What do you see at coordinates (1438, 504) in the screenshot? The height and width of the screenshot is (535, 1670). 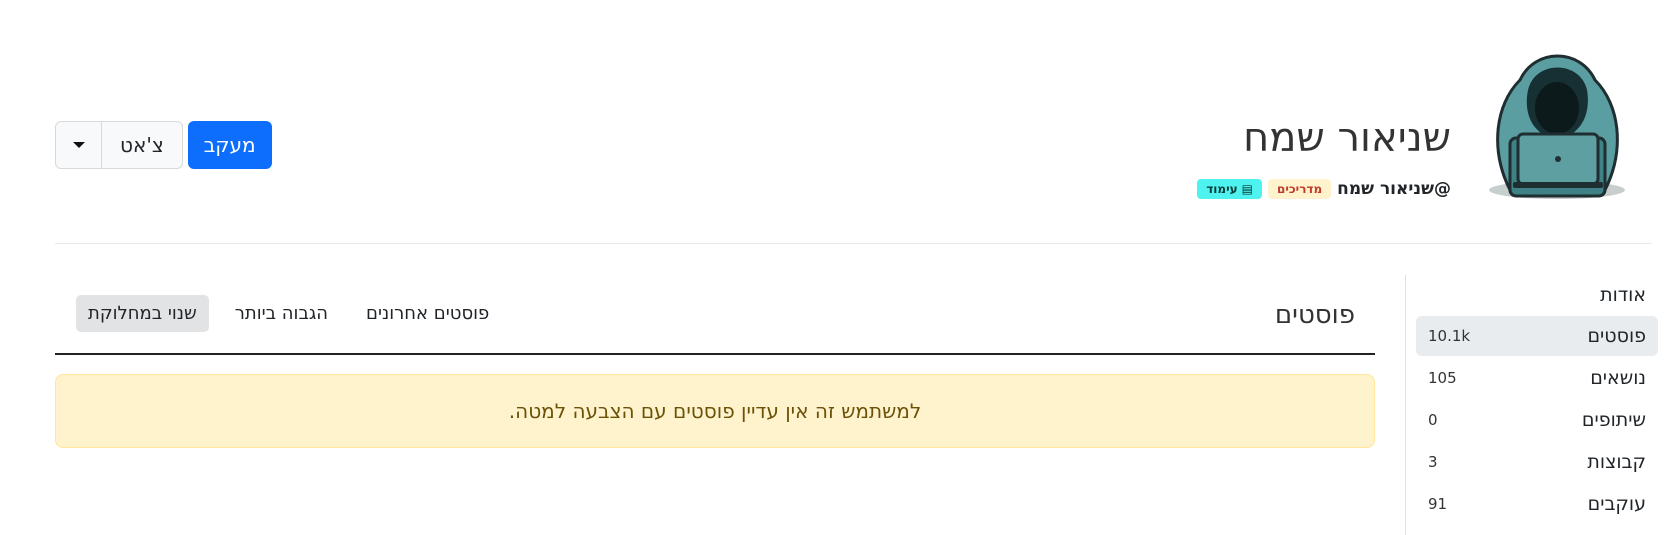 I see `sidebar-item-count: 91` at bounding box center [1438, 504].